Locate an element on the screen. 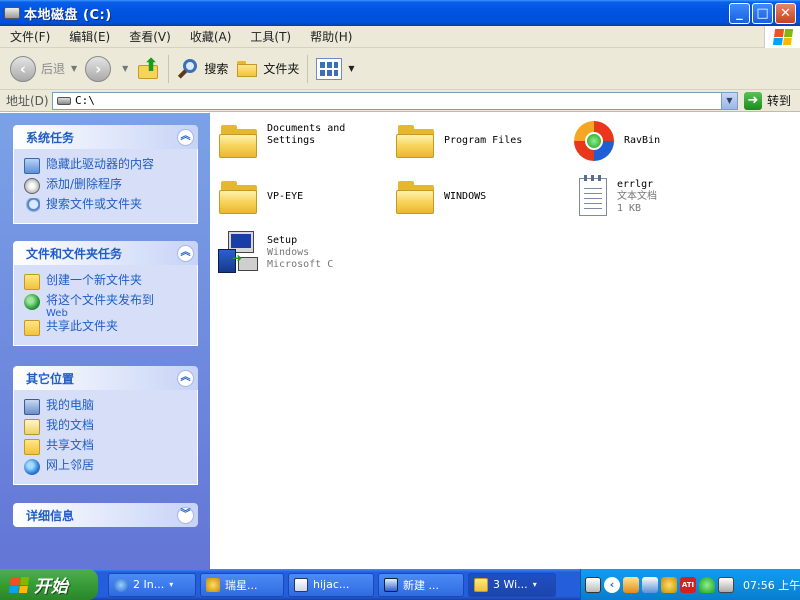  task-new-folder: 创建一个新文件夹 is located at coordinates (110, 283).